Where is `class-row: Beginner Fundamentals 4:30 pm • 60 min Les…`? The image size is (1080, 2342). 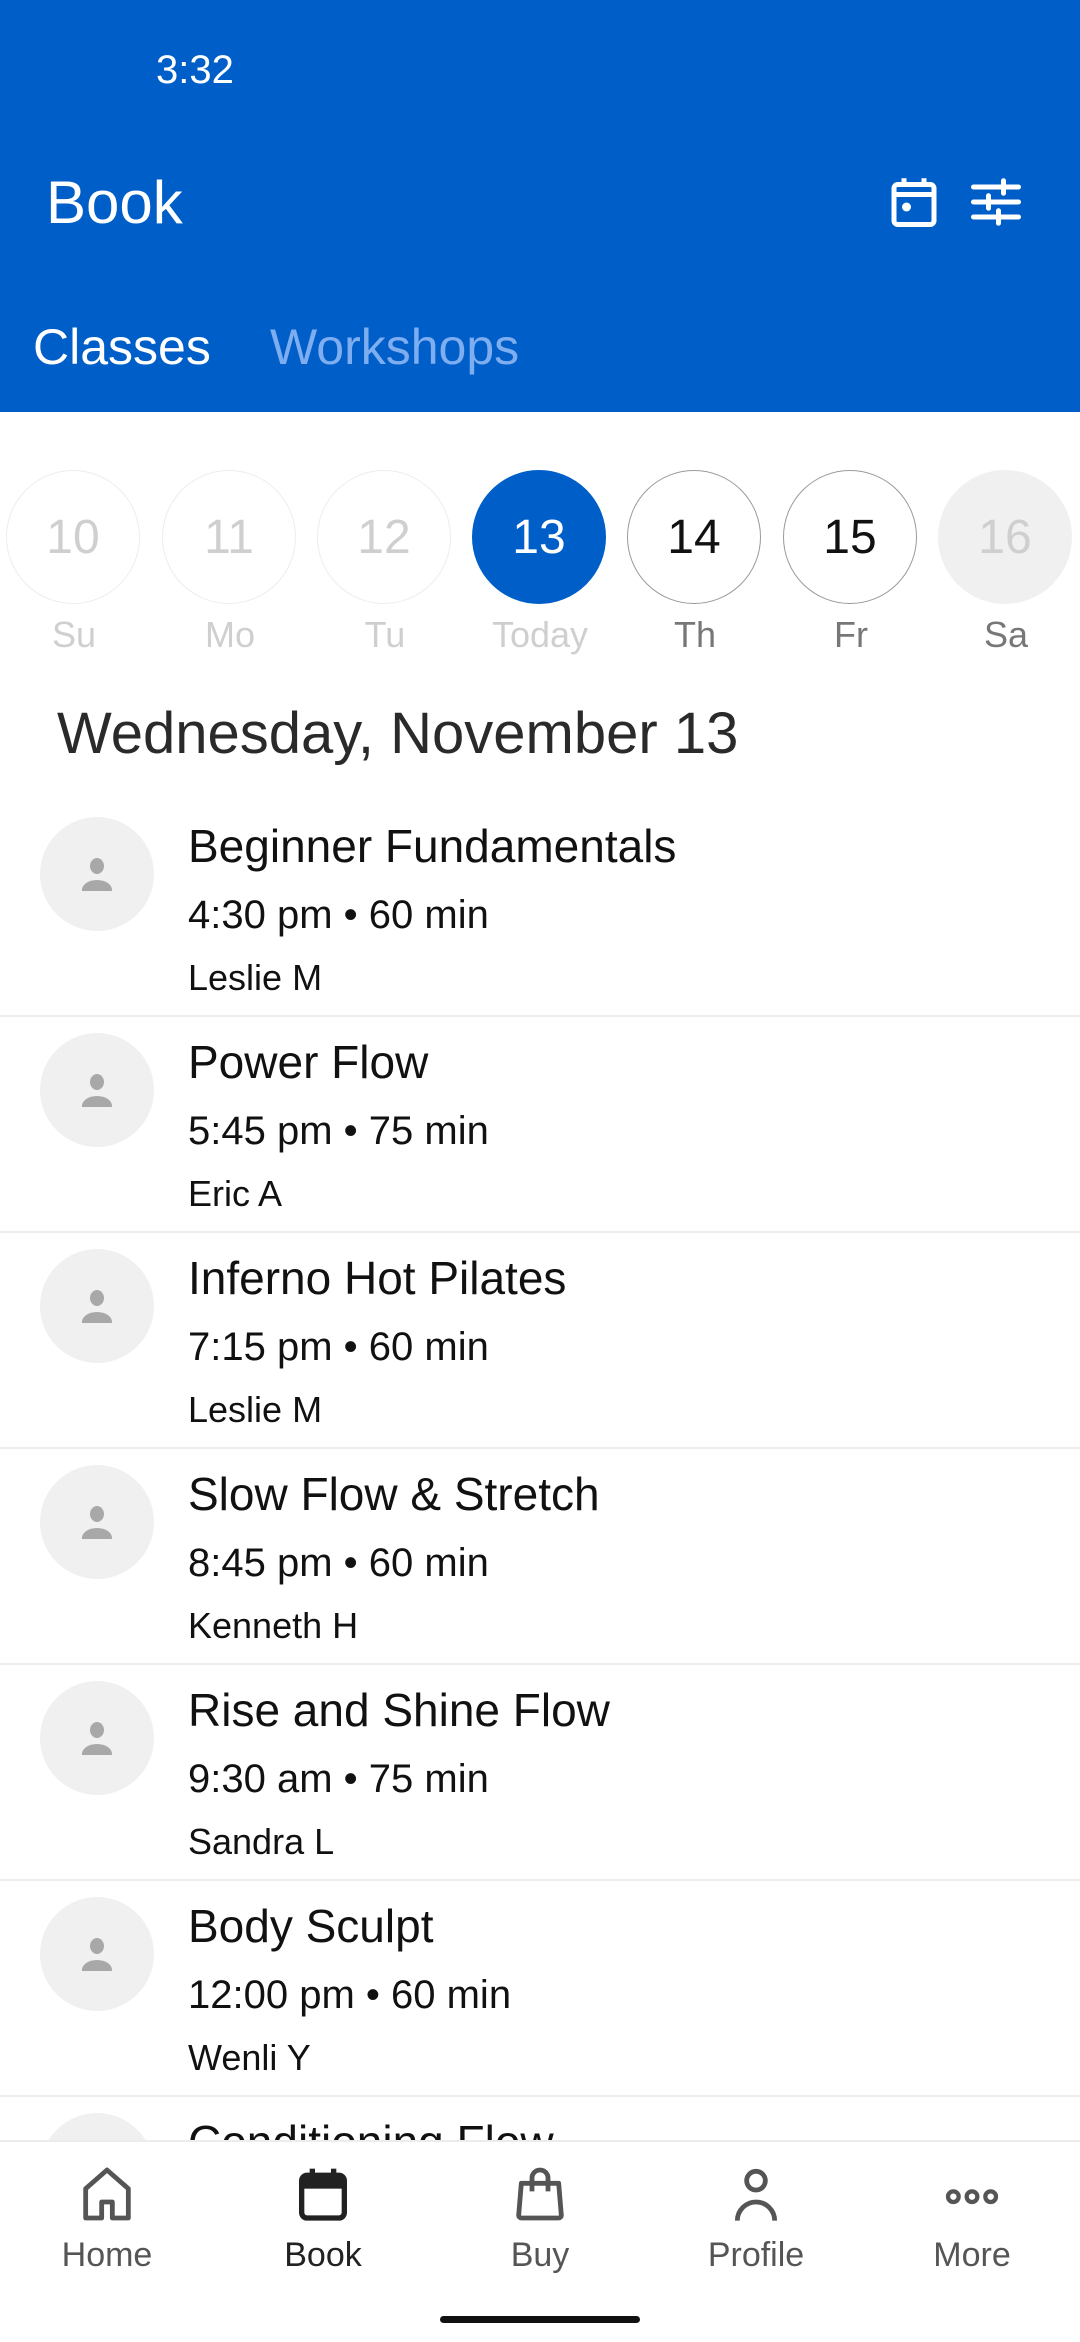 class-row: Beginner Fundamentals 4:30 pm • 60 min Les… is located at coordinates (540, 909).